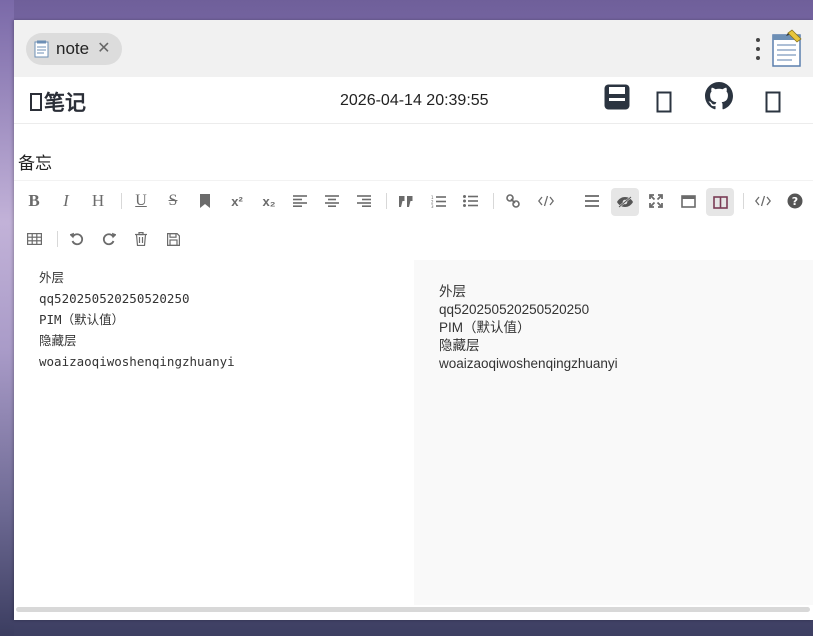 This screenshot has height=636, width=813. I want to click on editor-line: 外层, so click(52, 277).